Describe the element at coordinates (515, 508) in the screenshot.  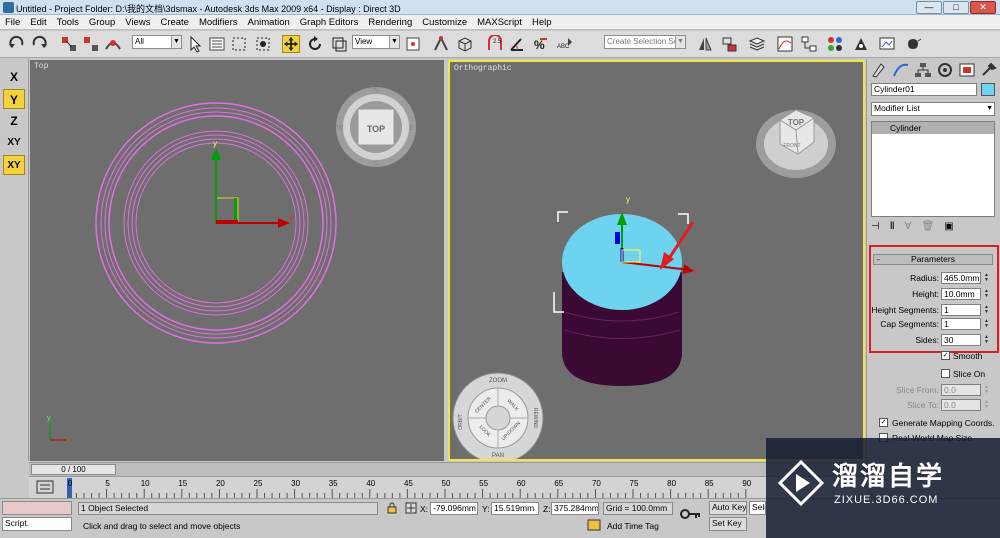
I see `y-coord-input: 15.519mm` at that location.